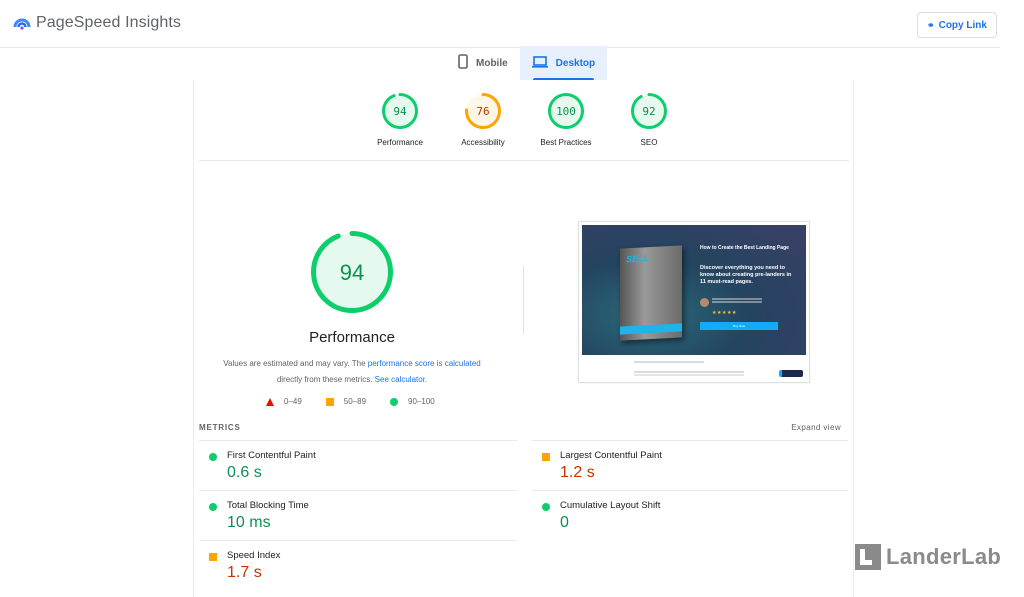 Image resolution: width=1024 pixels, height=597 pixels. I want to click on metric-cumulative-layout-shift: Cumulative Layout Shift 0, so click(690, 515).